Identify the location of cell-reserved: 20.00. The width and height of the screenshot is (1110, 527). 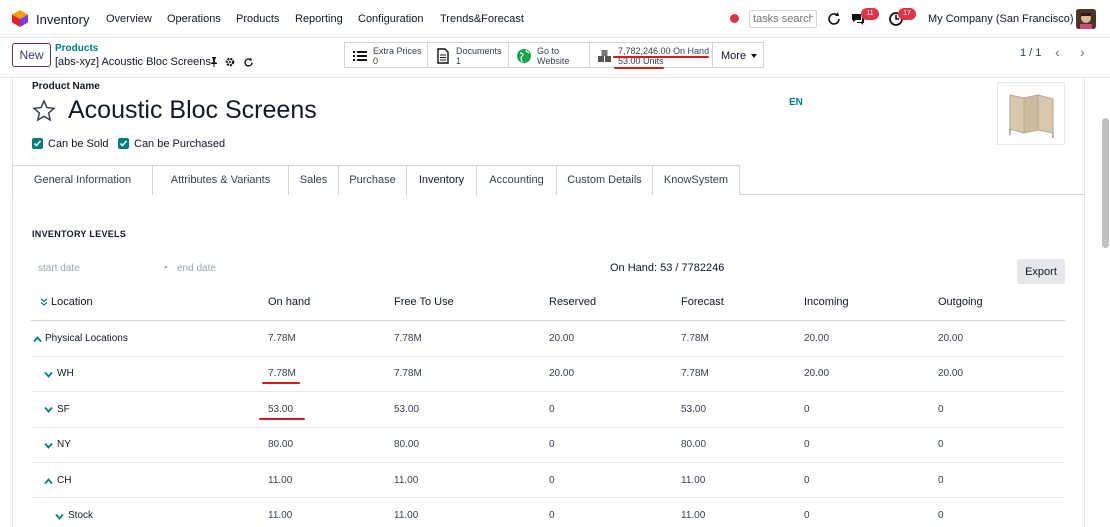
(562, 373).